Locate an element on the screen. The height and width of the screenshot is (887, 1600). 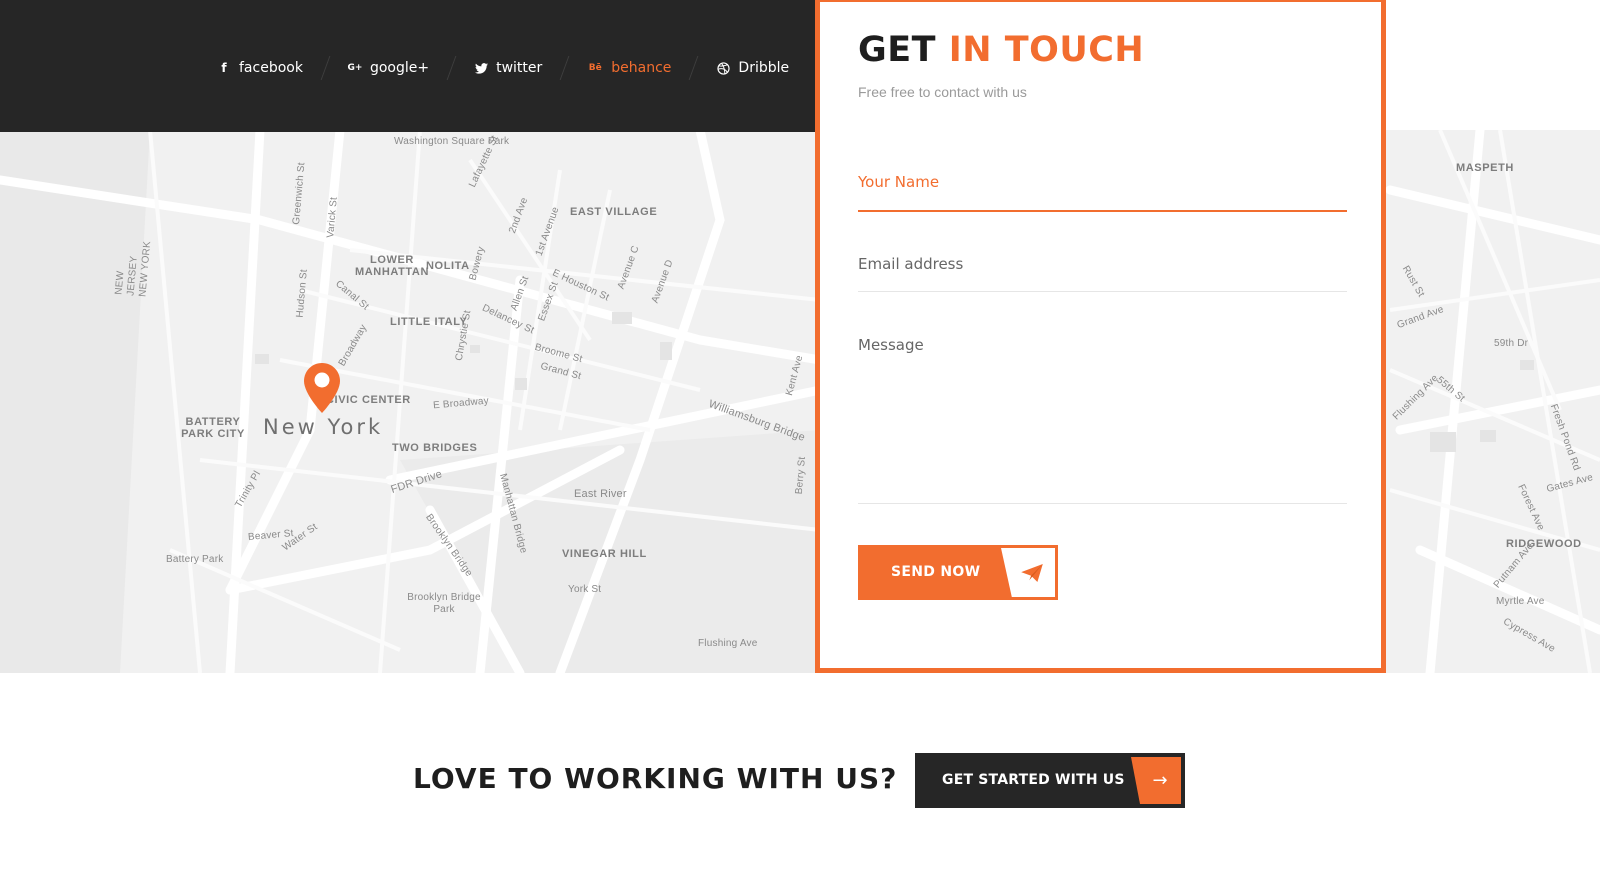
map-label-maspeth: MASPETH is located at coordinates (1485, 168).